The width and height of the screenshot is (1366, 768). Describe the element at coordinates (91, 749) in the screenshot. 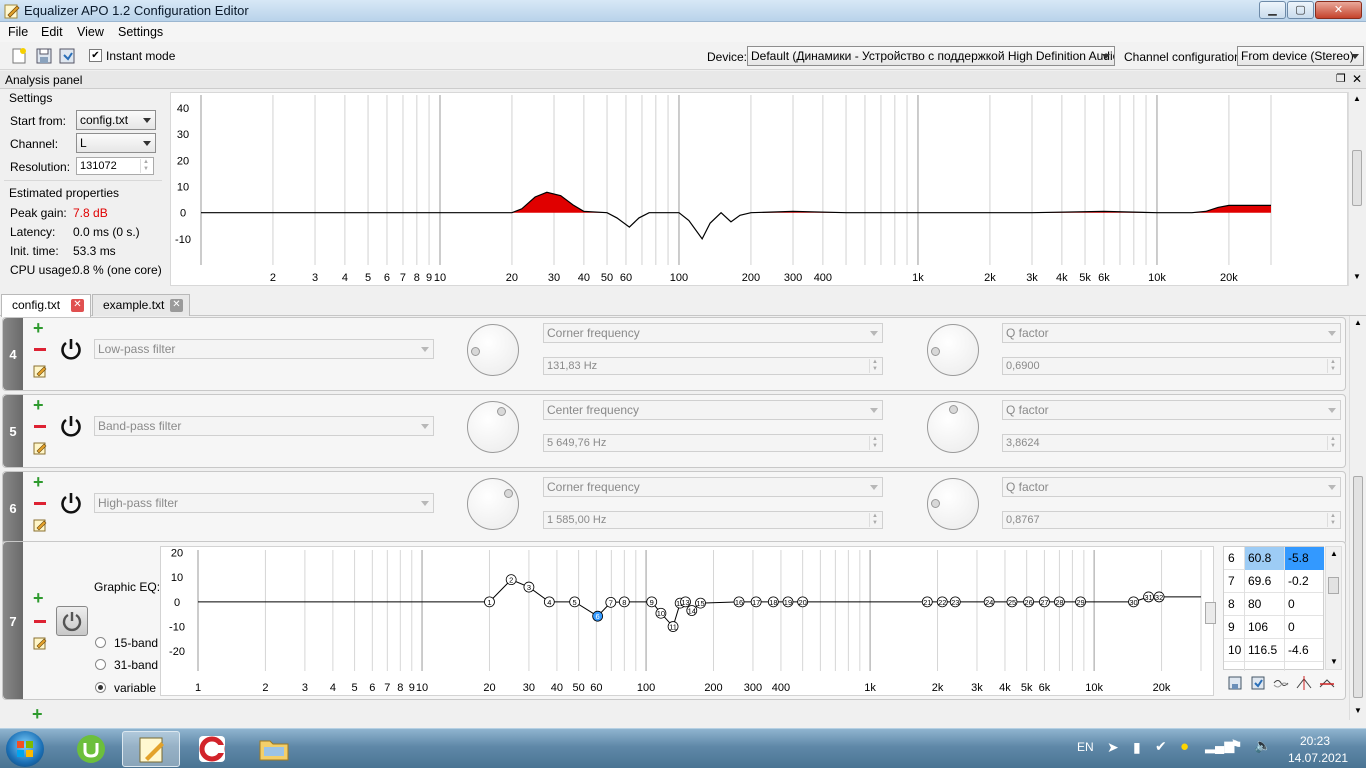

I see `taskbar-utorrent` at that location.